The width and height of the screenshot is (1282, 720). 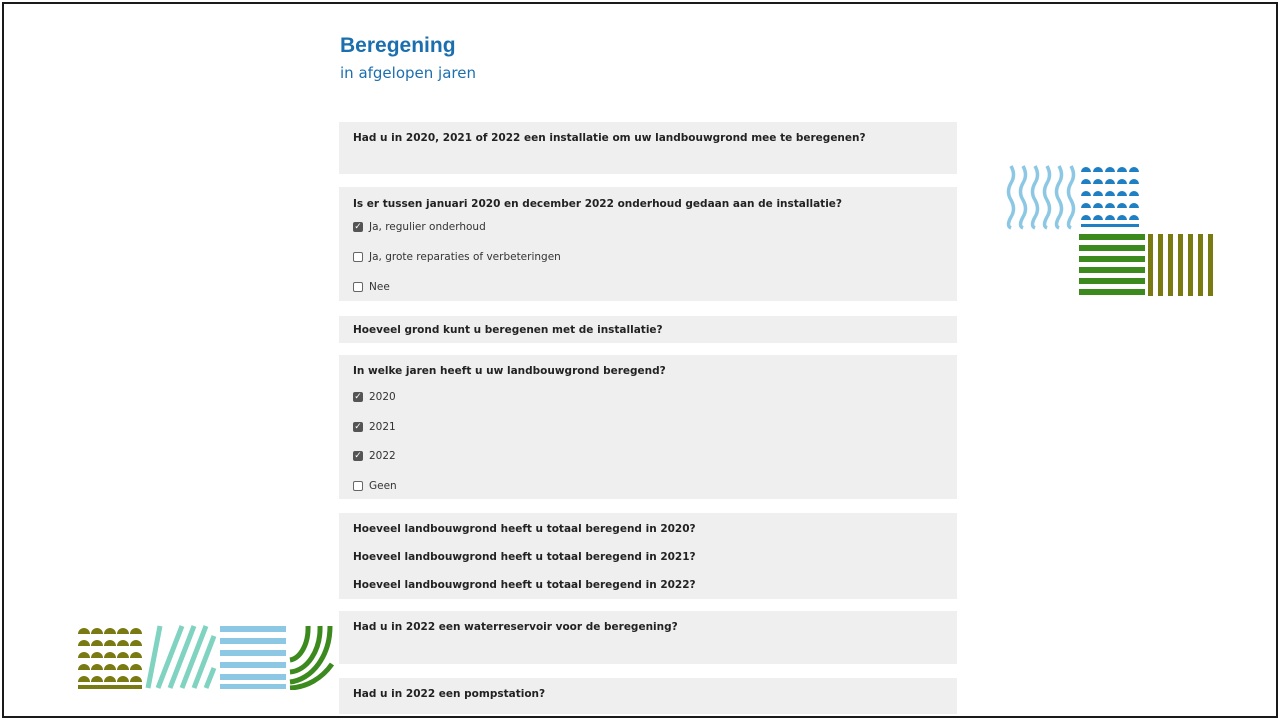 I want to click on page-title: Beregening, so click(x=398, y=45).